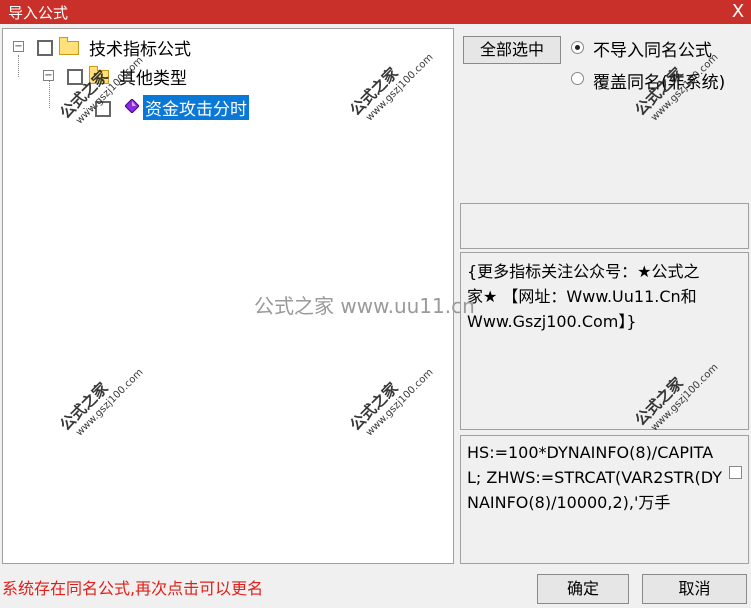 The width and height of the screenshot is (751, 608). Describe the element at coordinates (577, 47) in the screenshot. I see `radio-skip-duplicates` at that location.